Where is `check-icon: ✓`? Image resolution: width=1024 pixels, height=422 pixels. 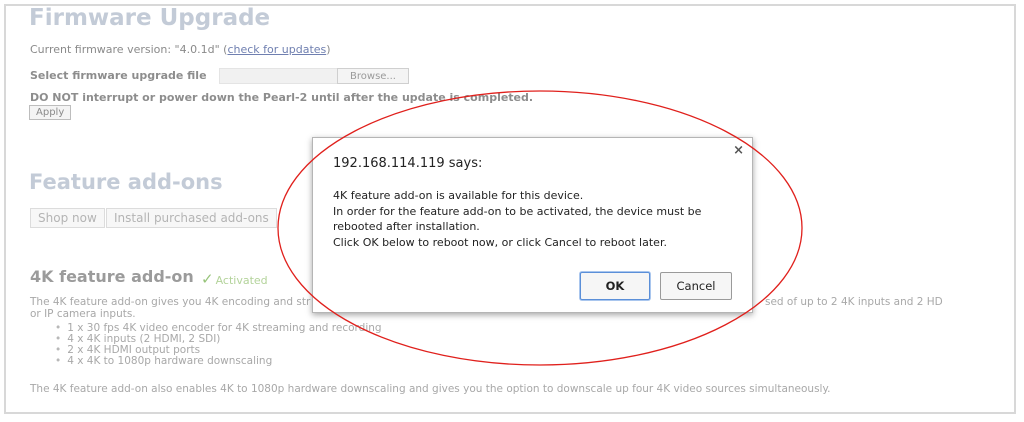 check-icon: ✓ is located at coordinates (207, 279).